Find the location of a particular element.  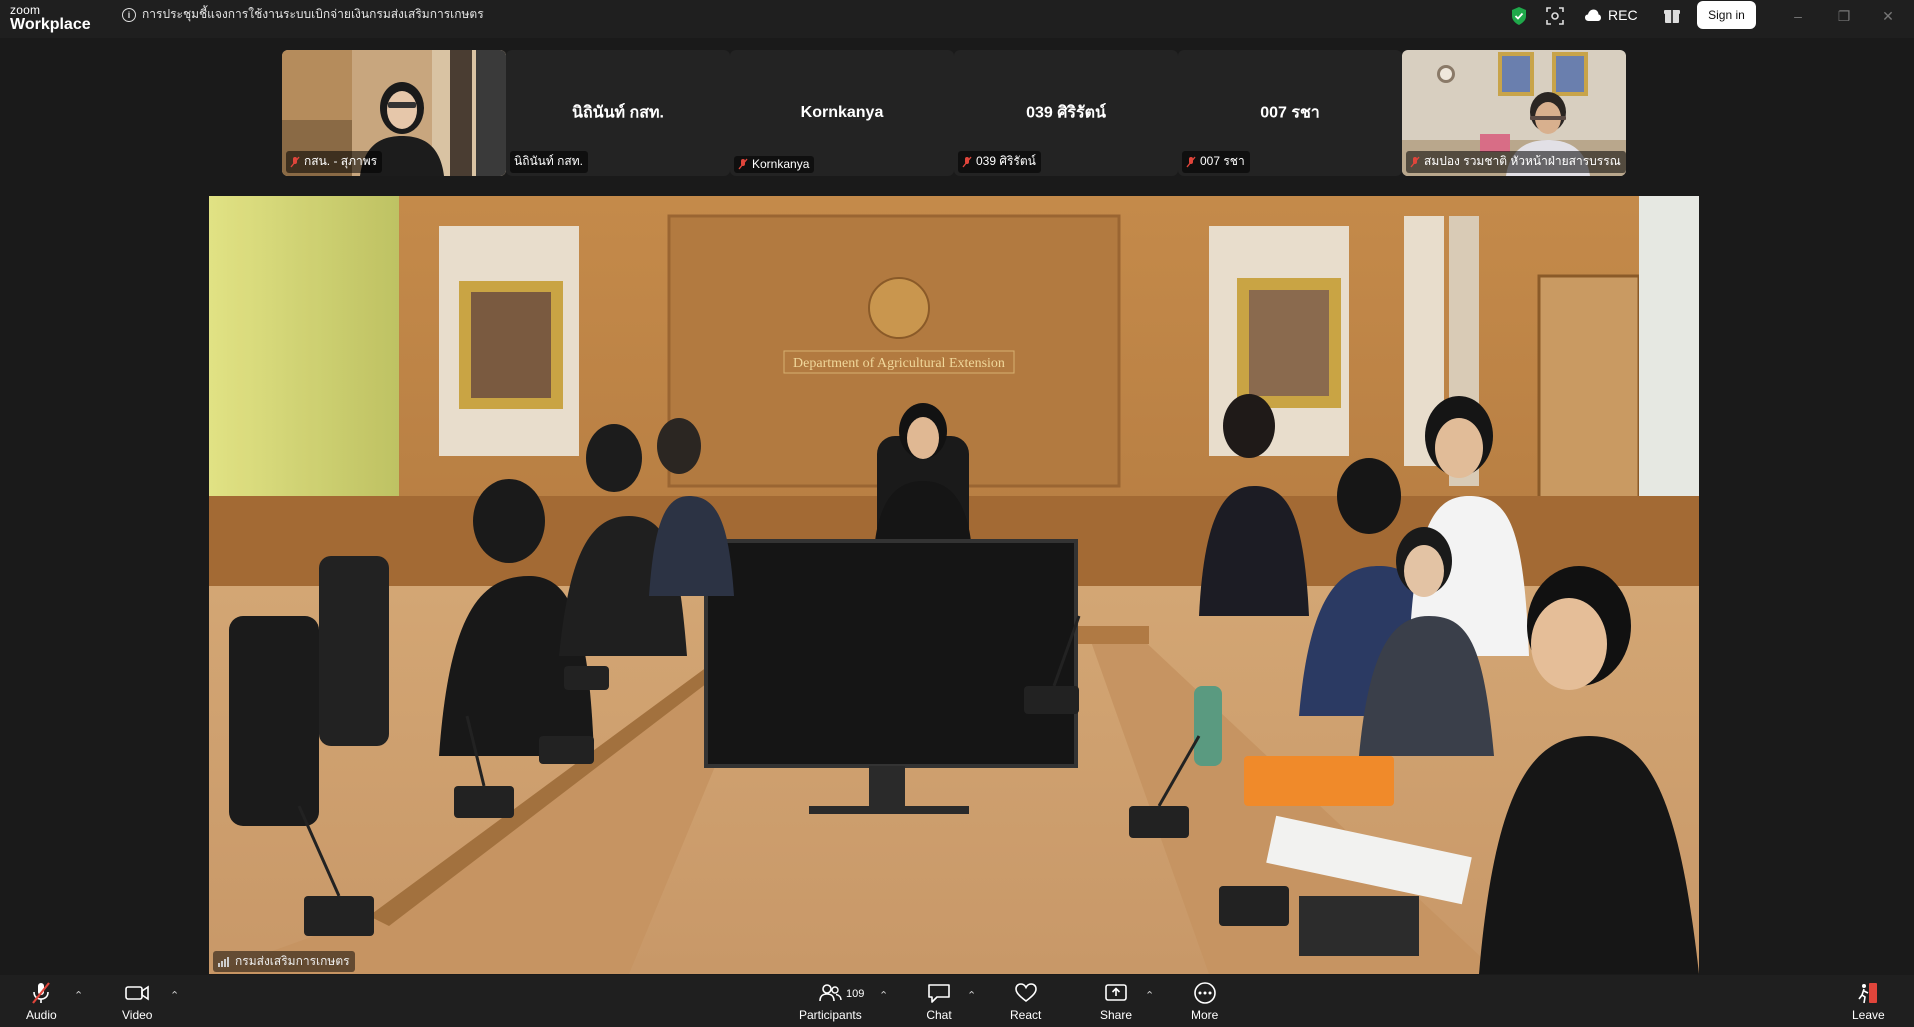

participants-options-chevron-up-icon: ⌃ is located at coordinates (883, 995).